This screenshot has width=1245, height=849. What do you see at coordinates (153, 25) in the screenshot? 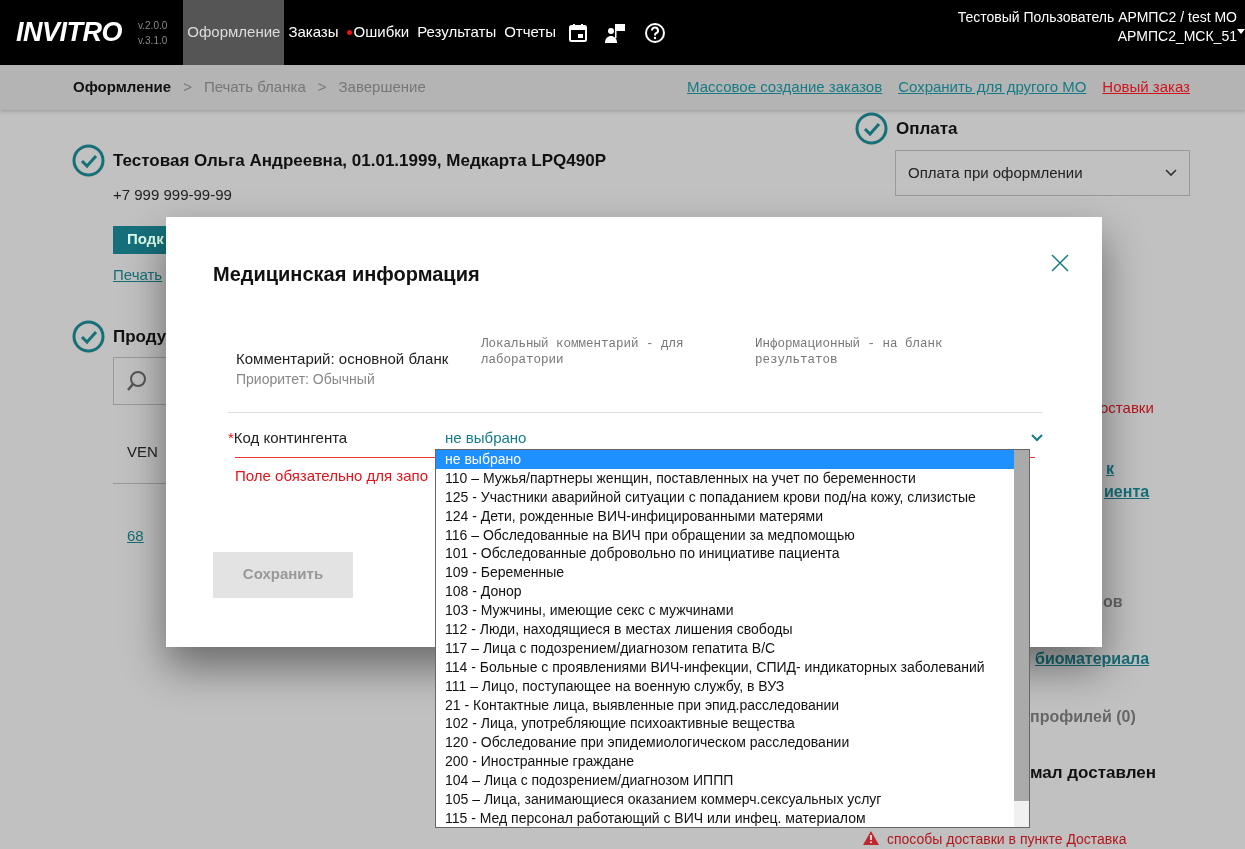
I see `version-text: v.2.0.0` at bounding box center [153, 25].